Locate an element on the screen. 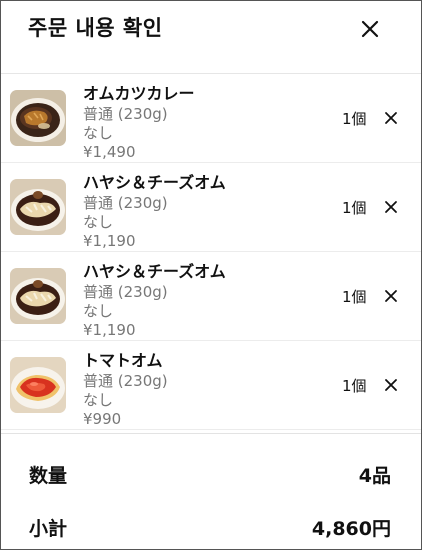  subtotal-label: 小計 is located at coordinates (48, 529).